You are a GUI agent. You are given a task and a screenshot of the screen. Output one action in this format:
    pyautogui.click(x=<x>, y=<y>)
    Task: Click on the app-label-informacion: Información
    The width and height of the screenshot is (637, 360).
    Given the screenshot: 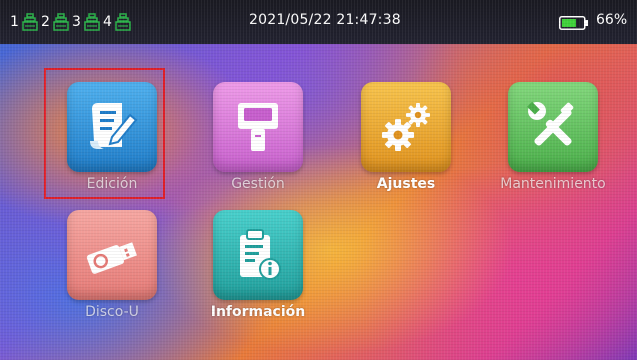 What is the action you would take?
    pyautogui.click(x=258, y=312)
    